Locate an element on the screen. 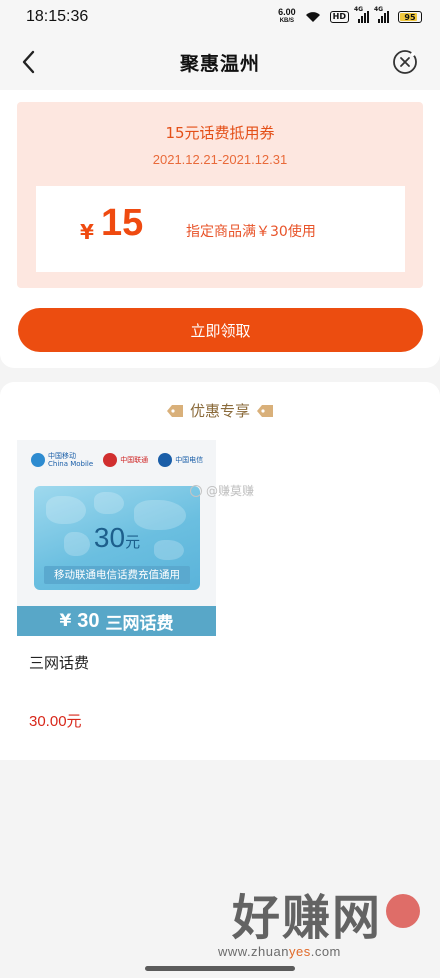 The height and width of the screenshot is (978, 440). network-speed-unit: KB/S is located at coordinates (287, 21).